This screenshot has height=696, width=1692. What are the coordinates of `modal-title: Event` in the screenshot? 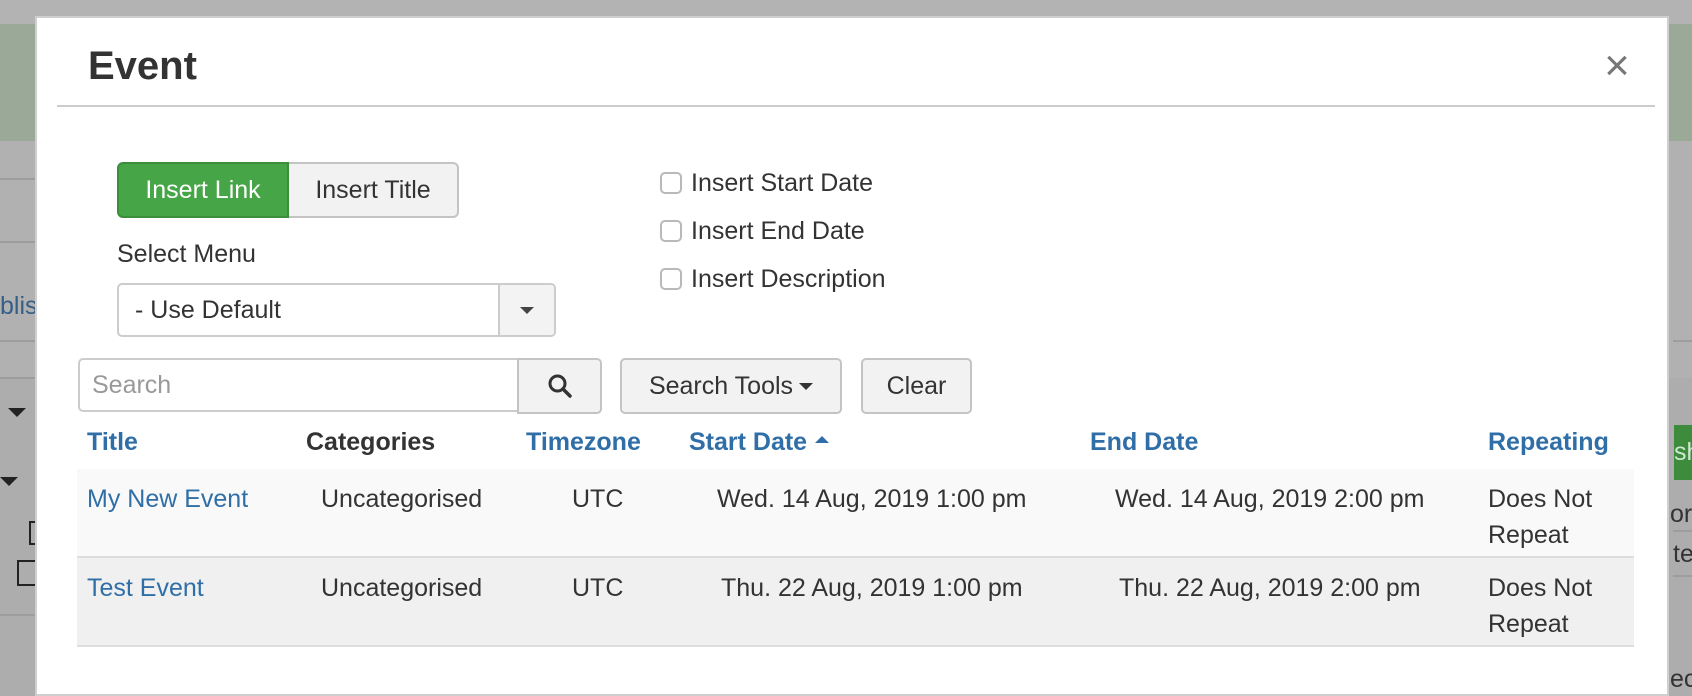 It's located at (142, 66).